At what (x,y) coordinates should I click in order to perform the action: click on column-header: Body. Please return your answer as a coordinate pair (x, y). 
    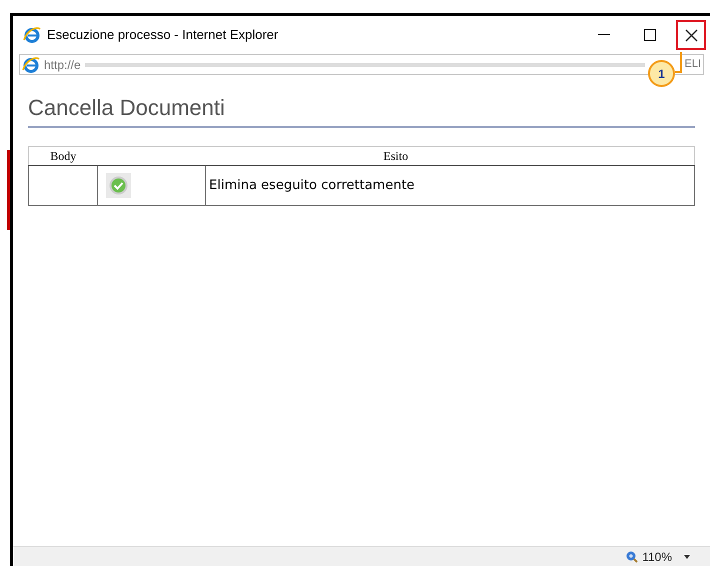
    Looking at the image, I should click on (63, 156).